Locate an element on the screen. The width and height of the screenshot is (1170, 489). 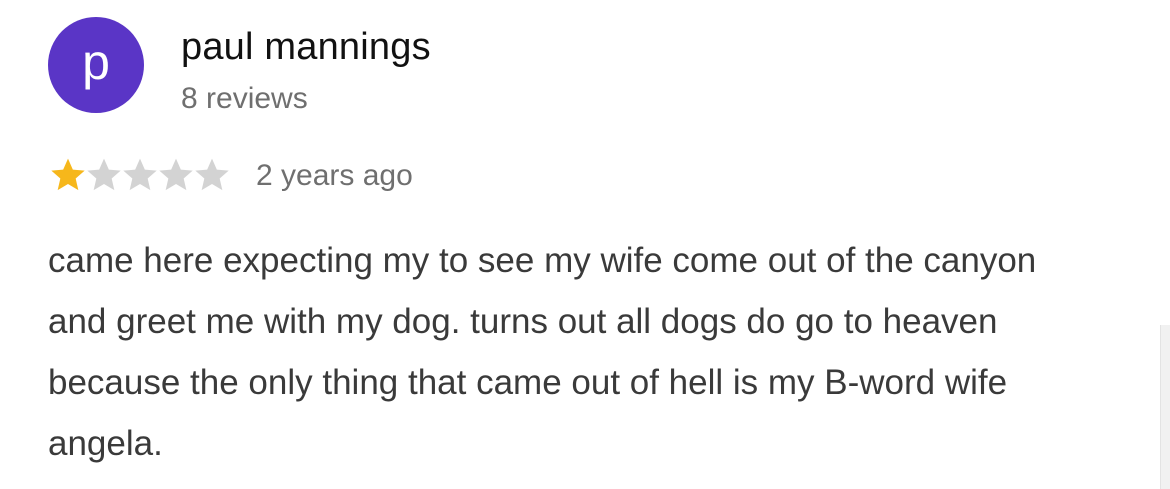
avatar-letter: p is located at coordinates (96, 62).